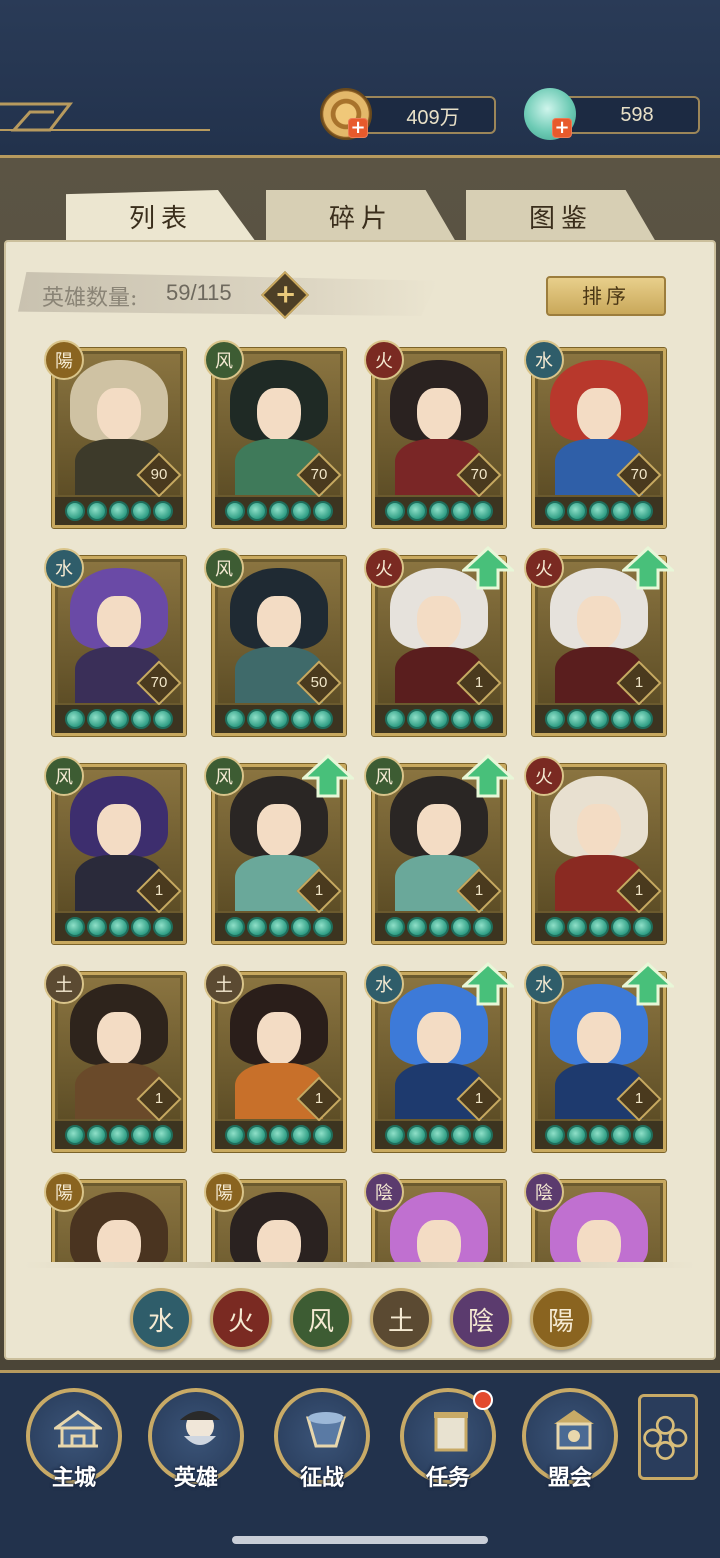  I want to click on nav-main-city-icon, so click(78, 1429).